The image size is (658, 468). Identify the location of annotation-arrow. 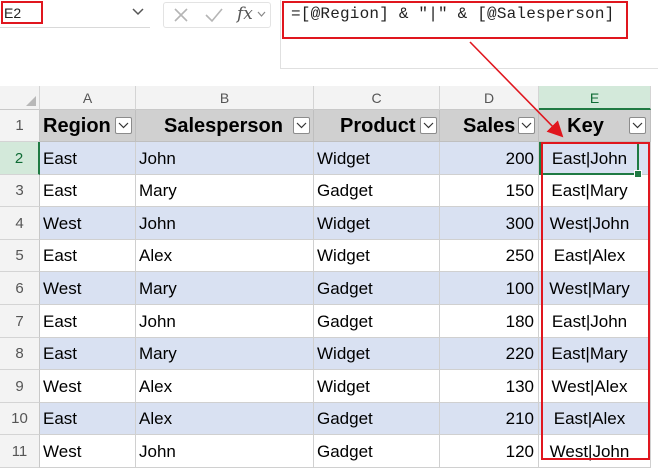
(516, 89).